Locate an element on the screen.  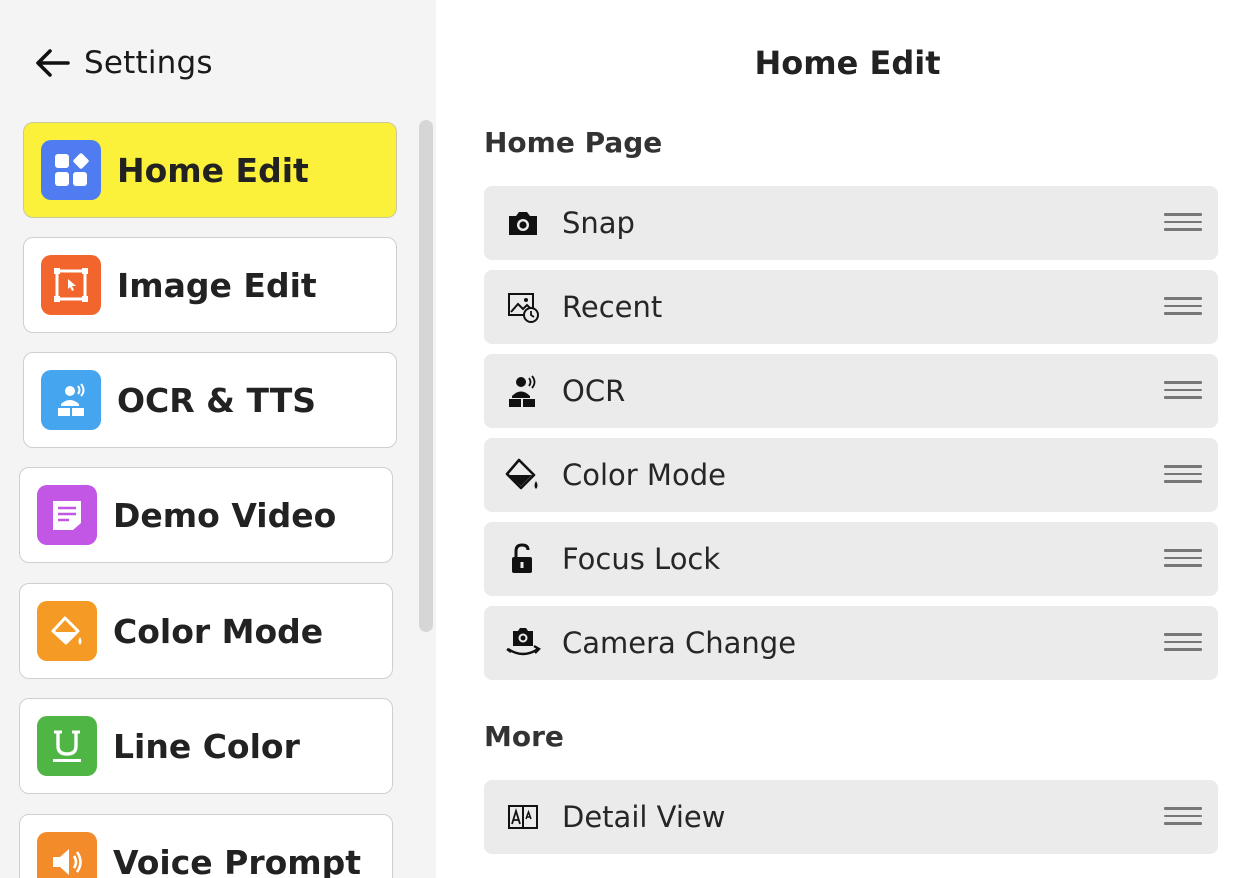
sidebar-item-label: Color Mode is located at coordinates (218, 631).